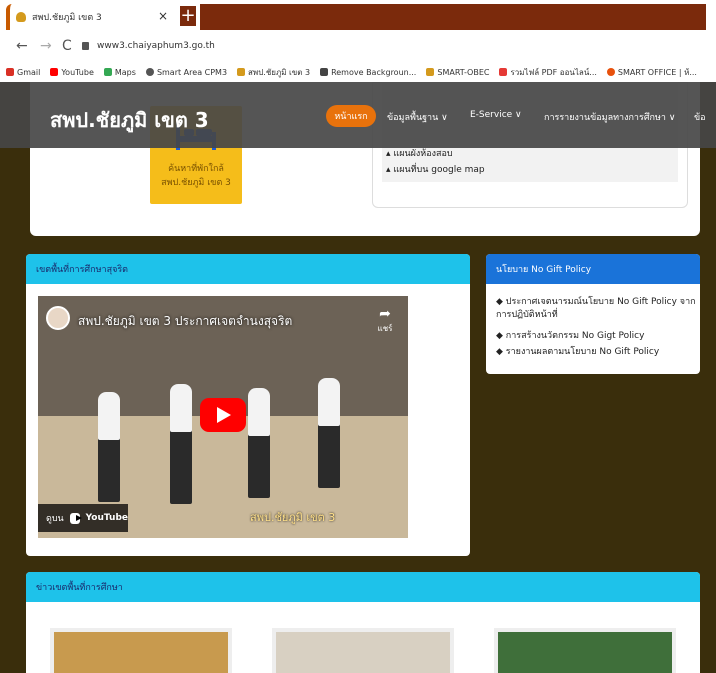  What do you see at coordinates (351, 116) in the screenshot?
I see `nav-home-button: หน้าแรก` at bounding box center [351, 116].